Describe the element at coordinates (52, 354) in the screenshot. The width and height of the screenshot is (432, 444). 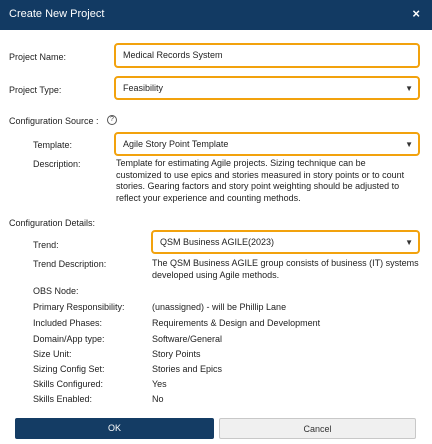
I see `detail-label-size-unit: Size Unit:` at that location.